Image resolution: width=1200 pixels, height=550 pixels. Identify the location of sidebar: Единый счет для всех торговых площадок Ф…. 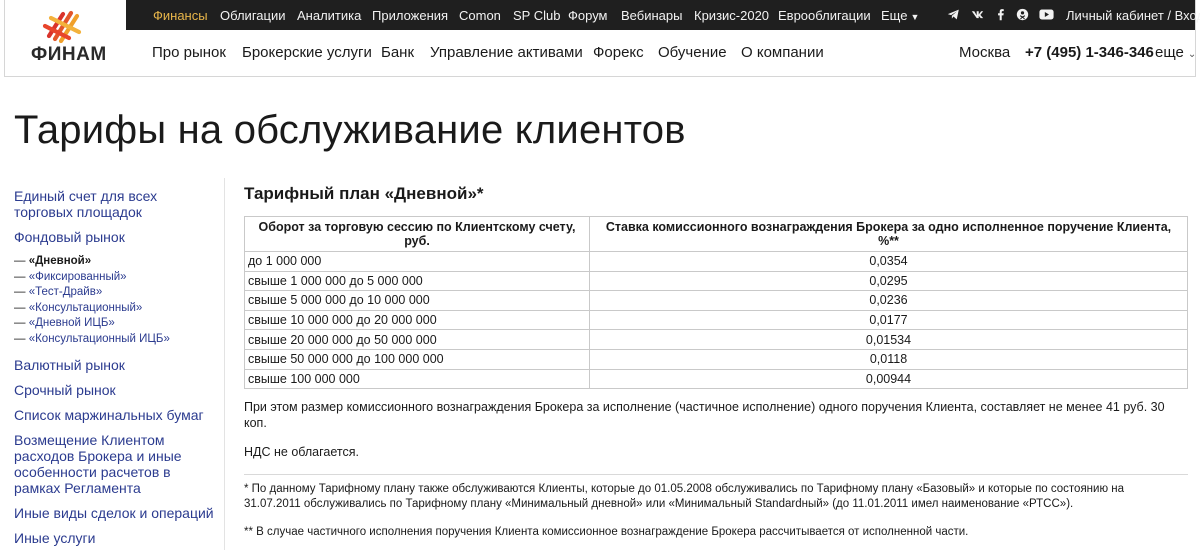
(119, 367).